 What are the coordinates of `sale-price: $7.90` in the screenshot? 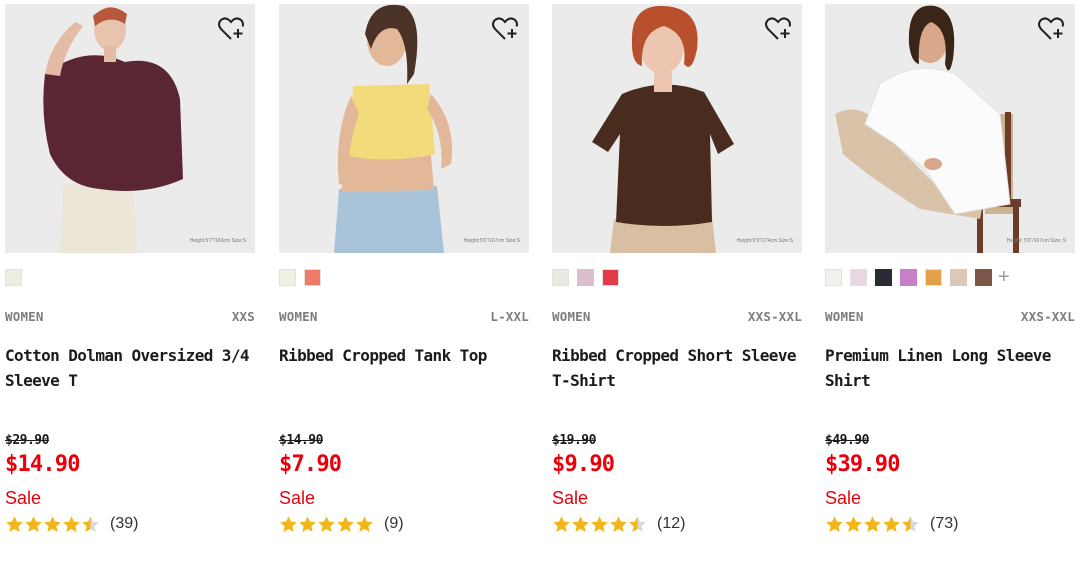 It's located at (310, 464).